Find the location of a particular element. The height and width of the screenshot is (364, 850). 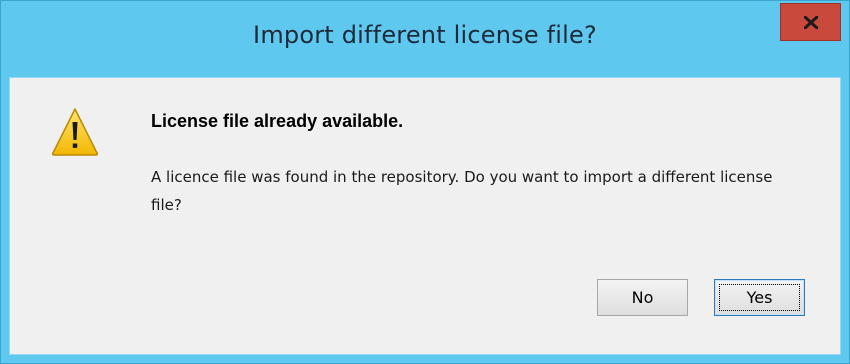

warning-icon is located at coordinates (75, 132).